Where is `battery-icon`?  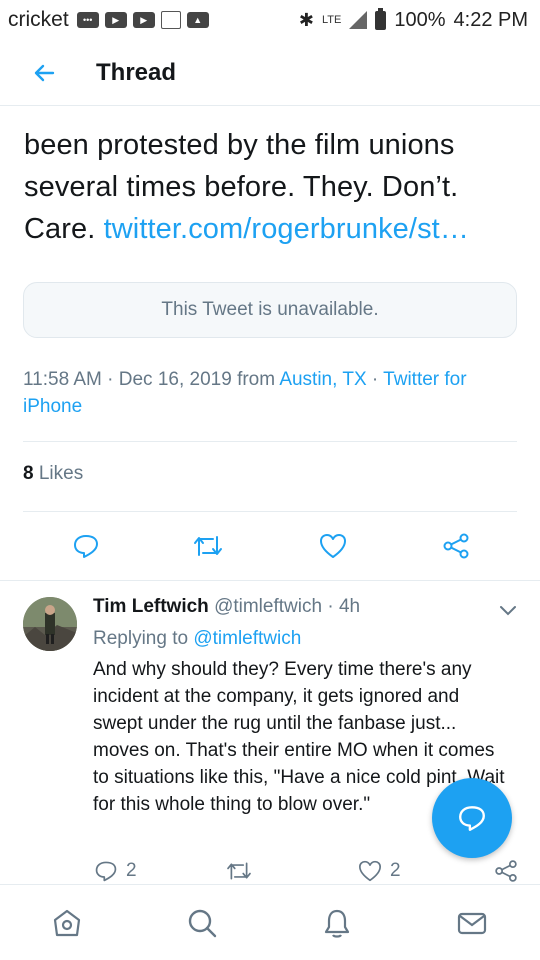 battery-icon is located at coordinates (381, 18).